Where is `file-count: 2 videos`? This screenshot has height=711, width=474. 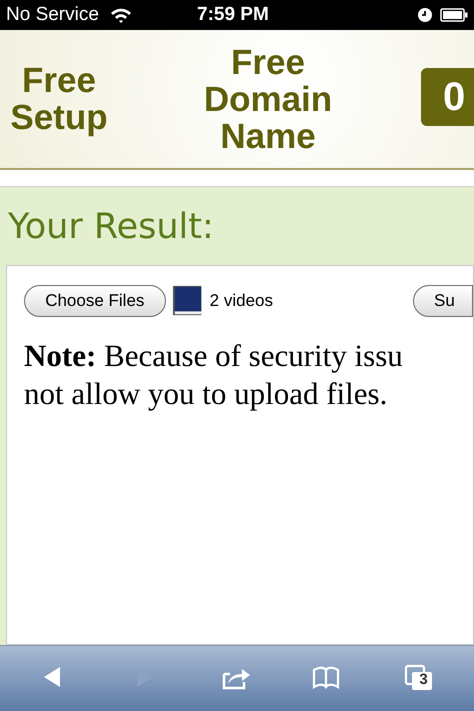 file-count: 2 videos is located at coordinates (241, 301).